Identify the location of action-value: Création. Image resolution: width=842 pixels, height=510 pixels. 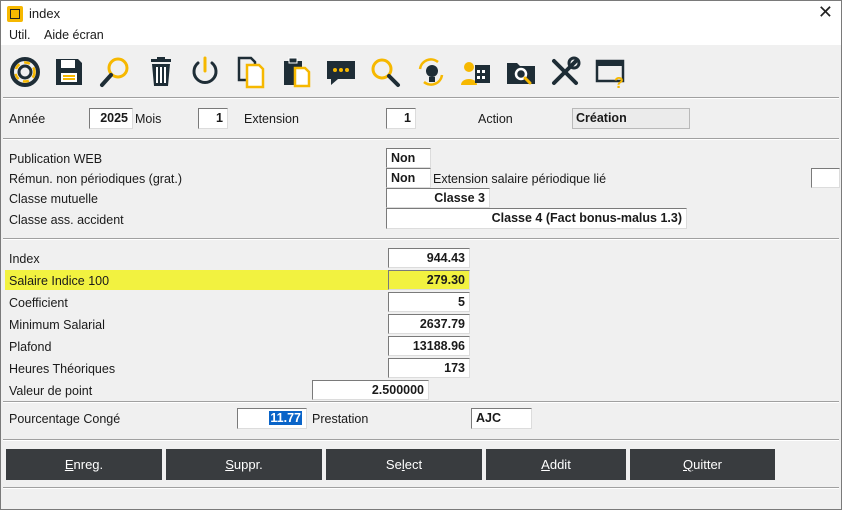
(631, 118).